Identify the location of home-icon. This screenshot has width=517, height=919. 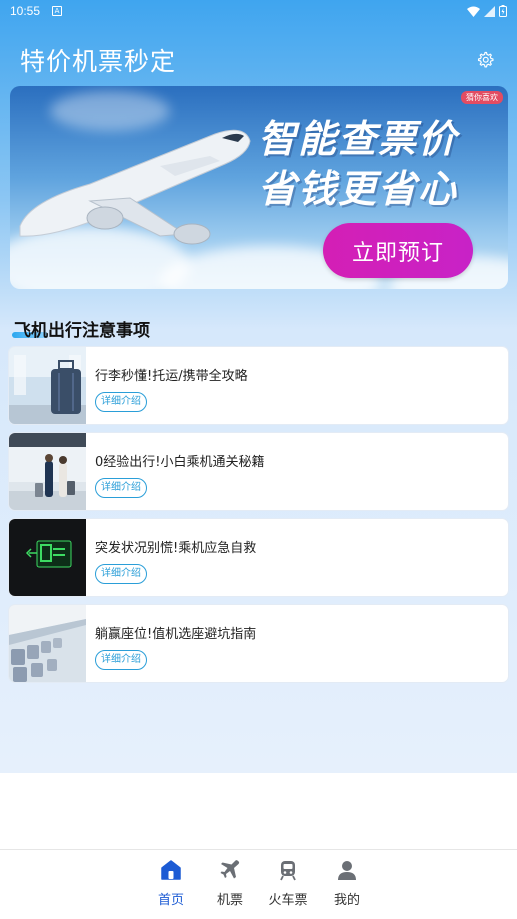
(171, 870).